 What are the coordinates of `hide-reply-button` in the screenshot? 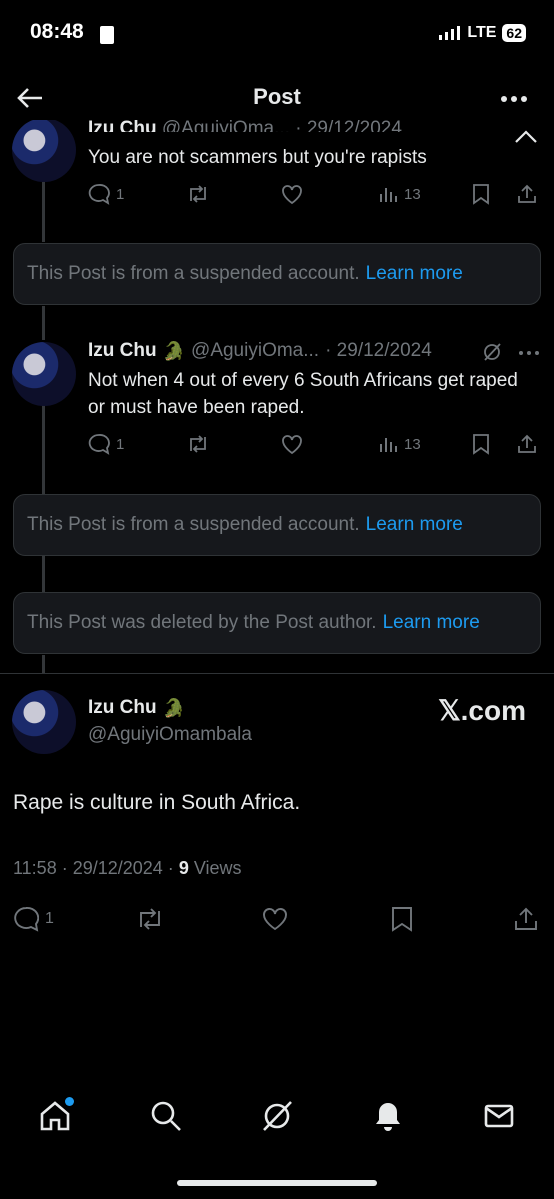 It's located at (526, 136).